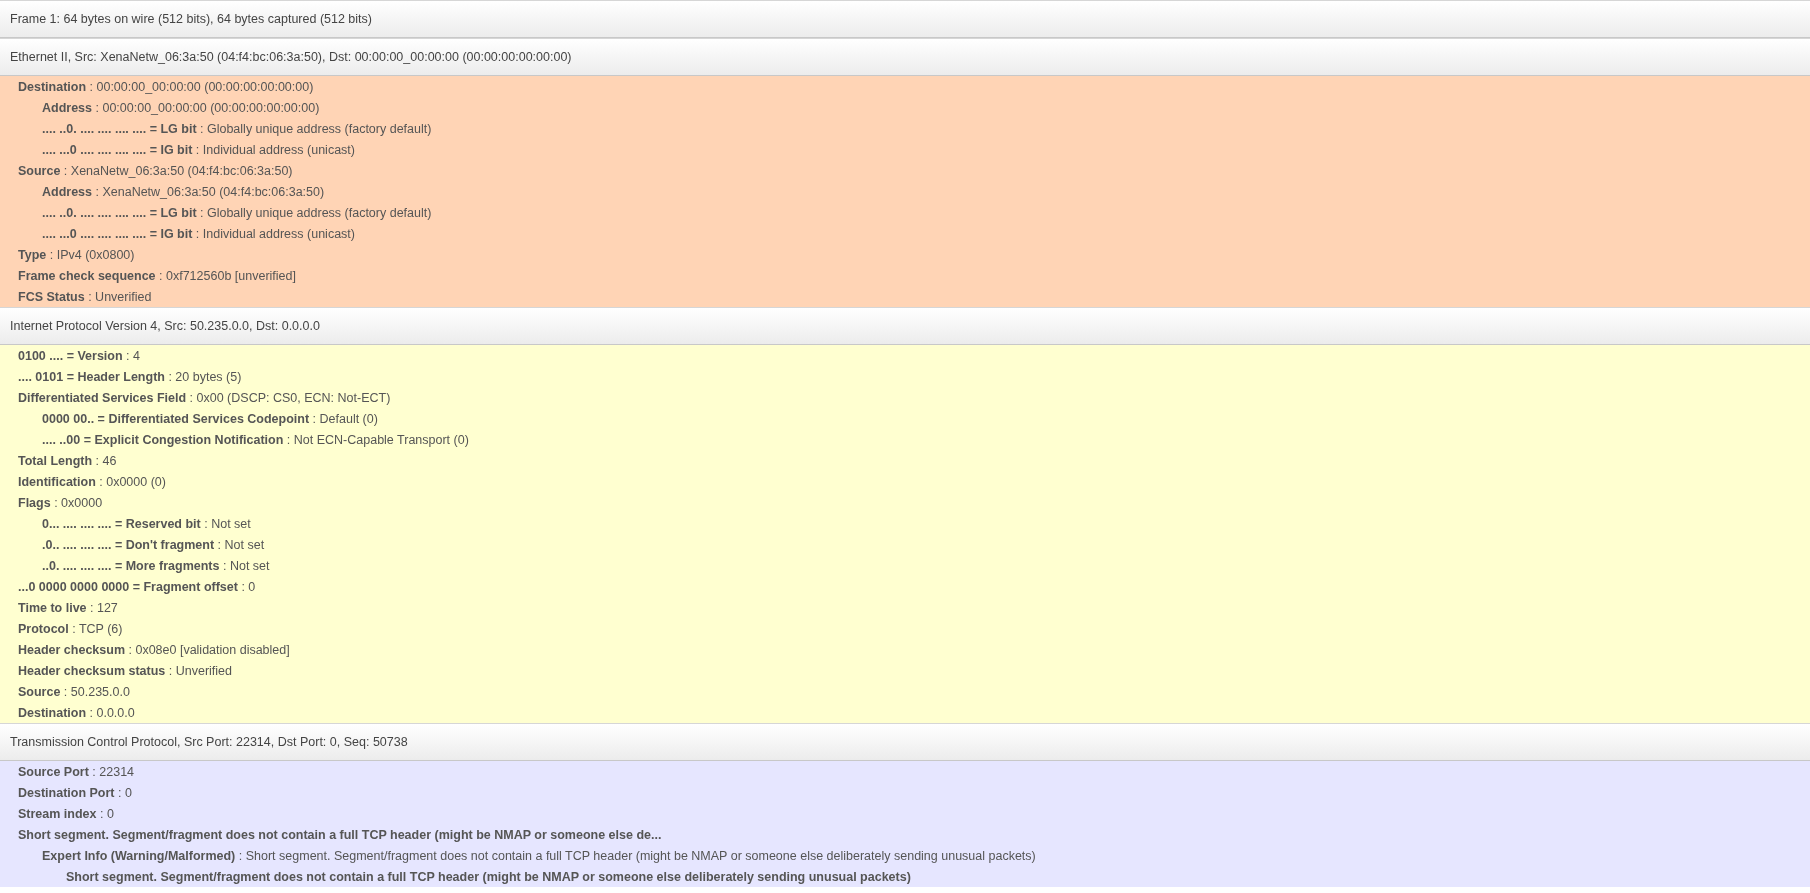  I want to click on field-text: Address : XenaNetw_06:3a:50 (04:f4:bc:06:3a:50), so click(183, 191).